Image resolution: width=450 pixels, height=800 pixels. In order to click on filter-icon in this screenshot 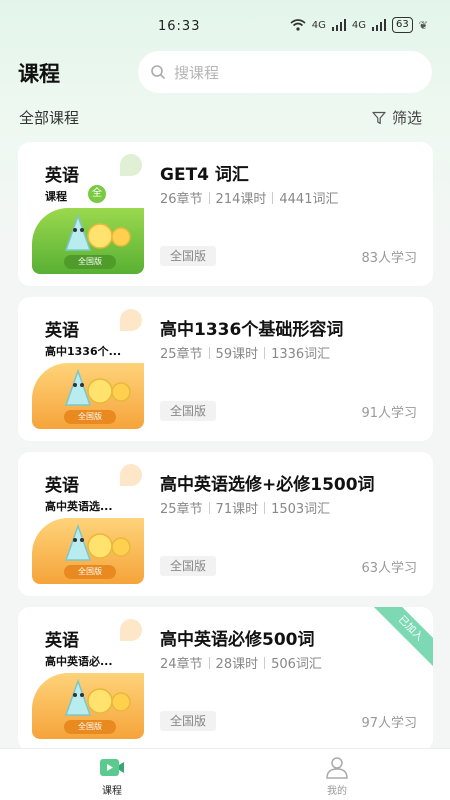, I will do `click(379, 117)`.